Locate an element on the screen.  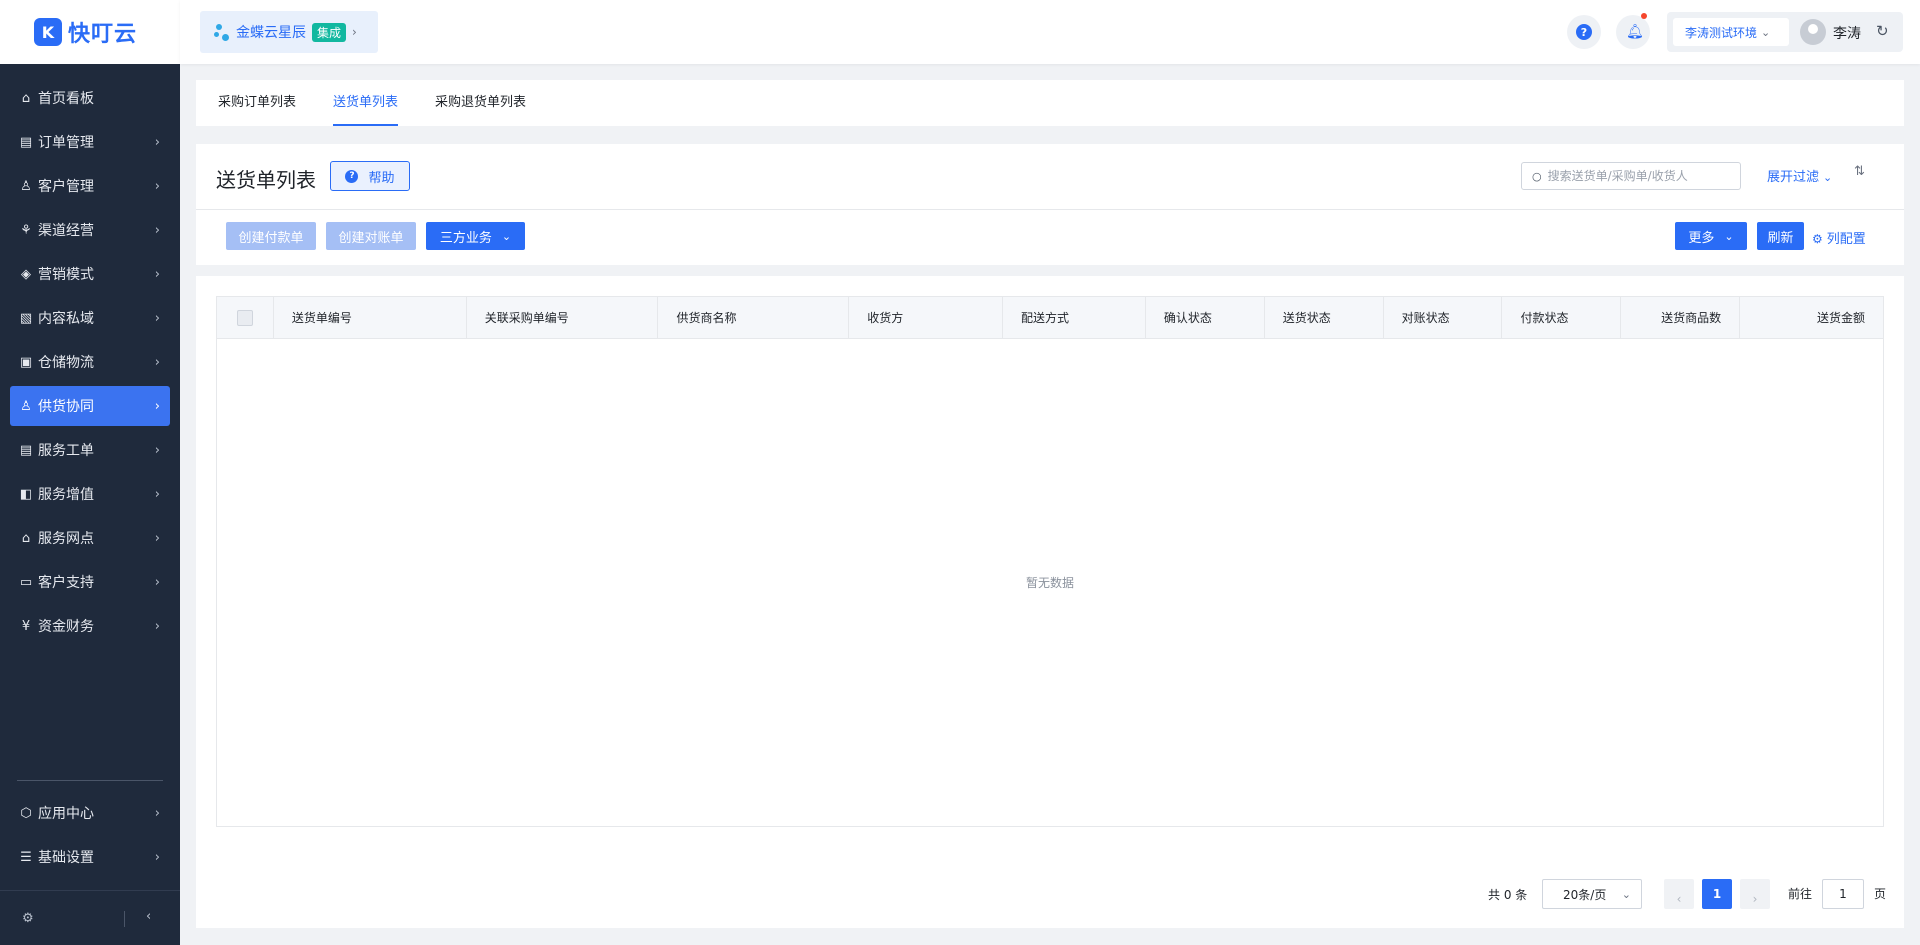
settings-list-icon: ☰ is located at coordinates (26, 857).